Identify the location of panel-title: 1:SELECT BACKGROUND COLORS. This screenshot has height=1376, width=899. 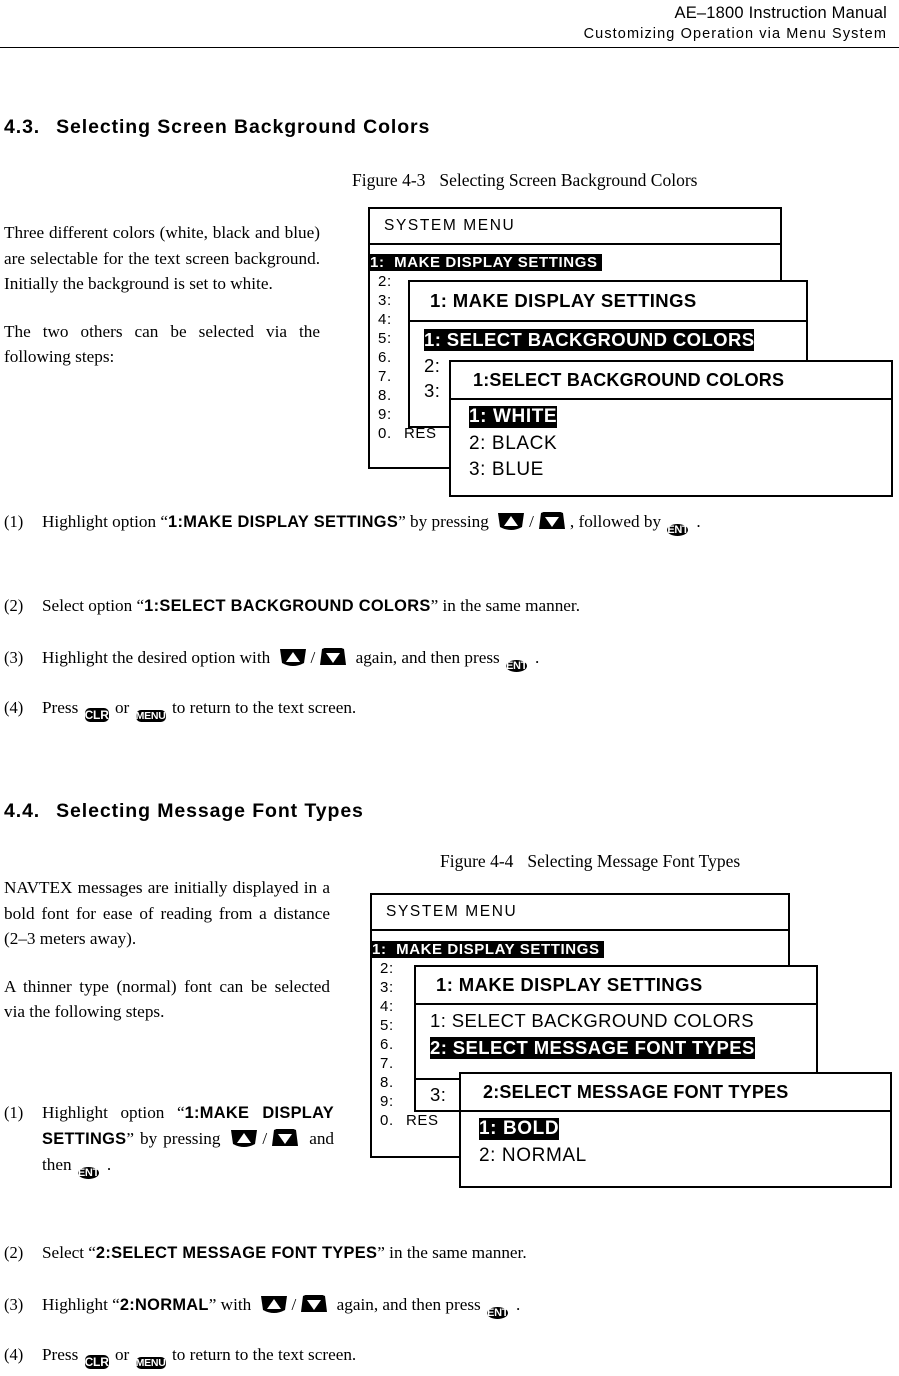
(671, 381).